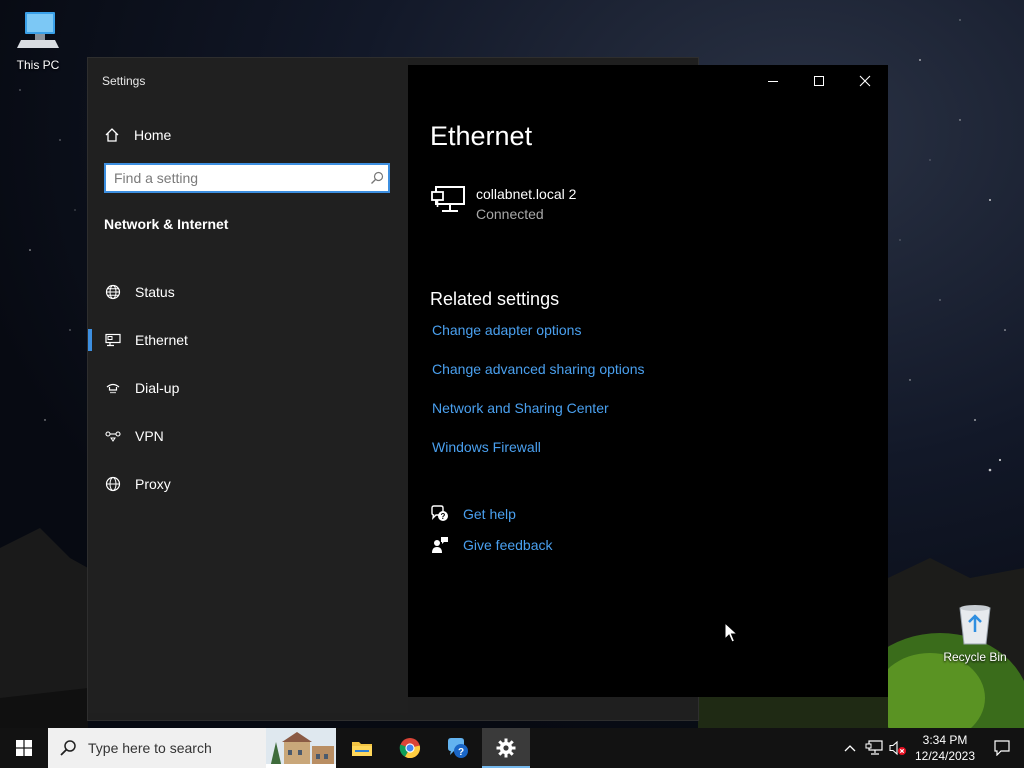  What do you see at coordinates (481, 136) in the screenshot?
I see `page-title: Ethernet` at bounding box center [481, 136].